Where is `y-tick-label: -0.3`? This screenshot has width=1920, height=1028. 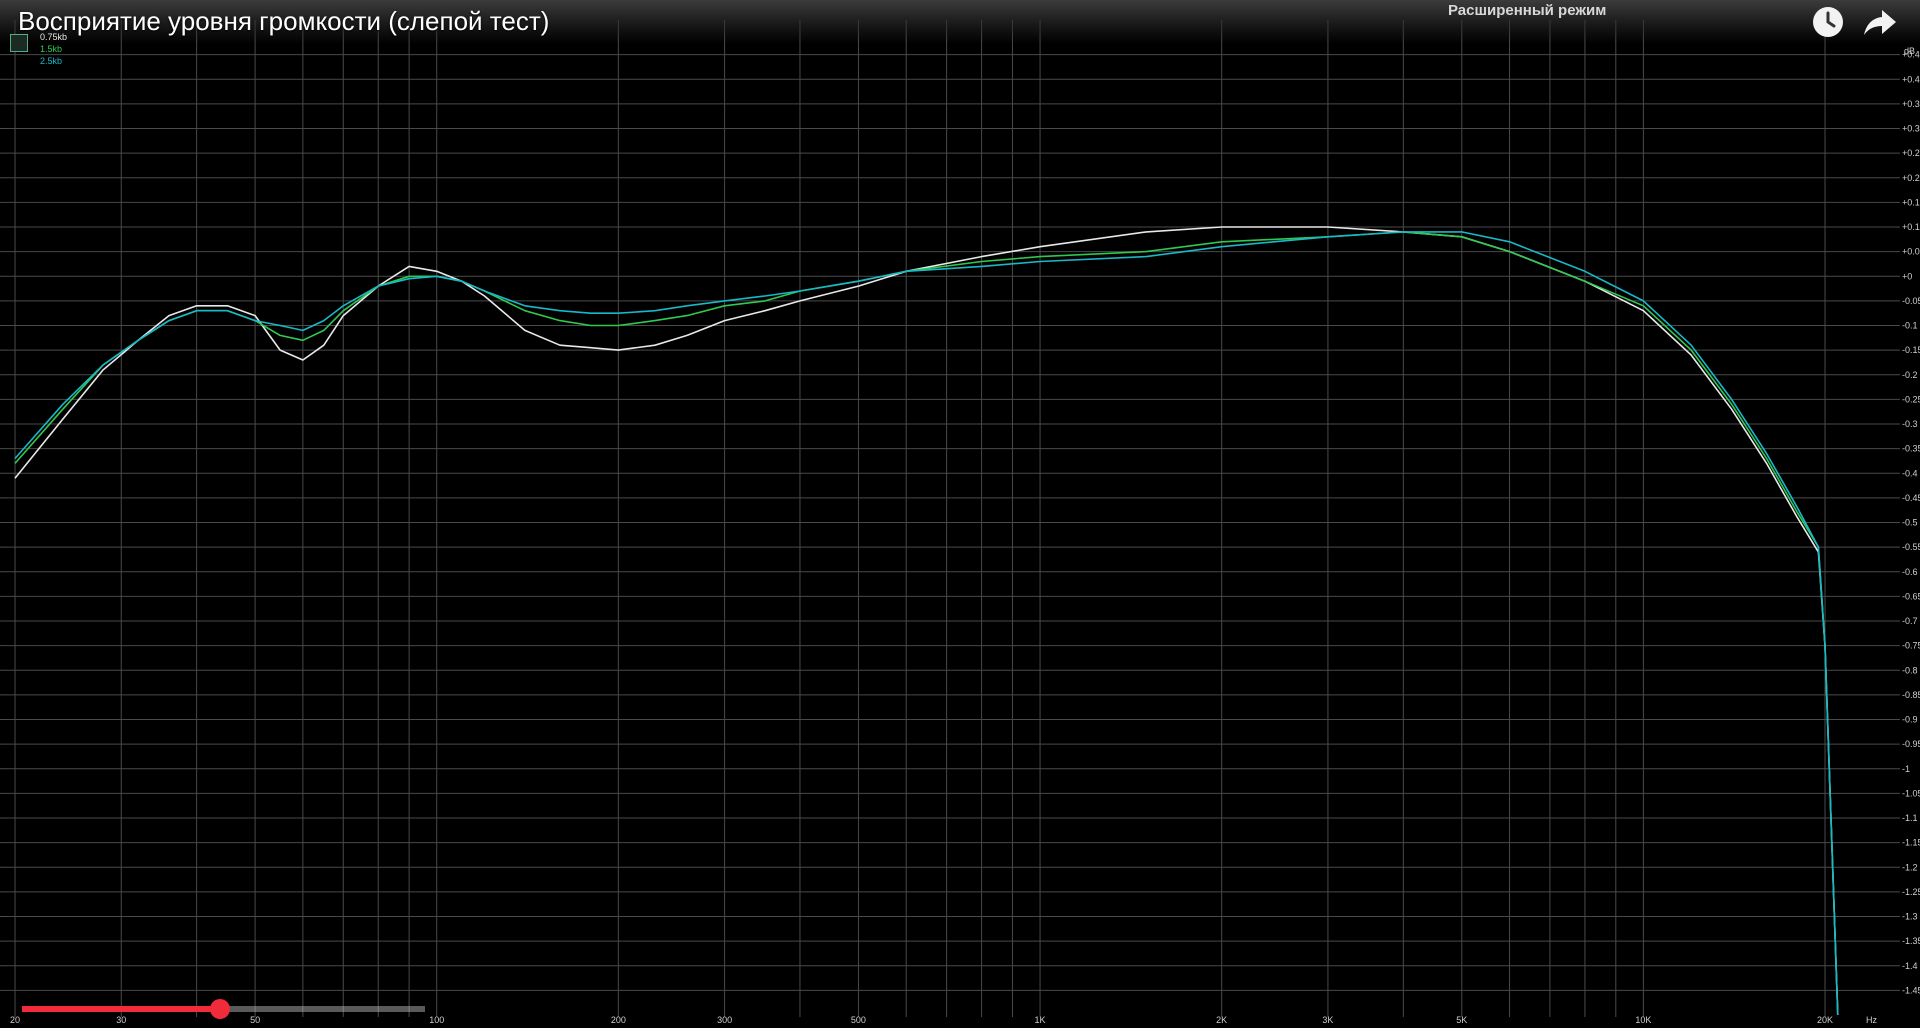 y-tick-label: -0.3 is located at coordinates (1910, 424).